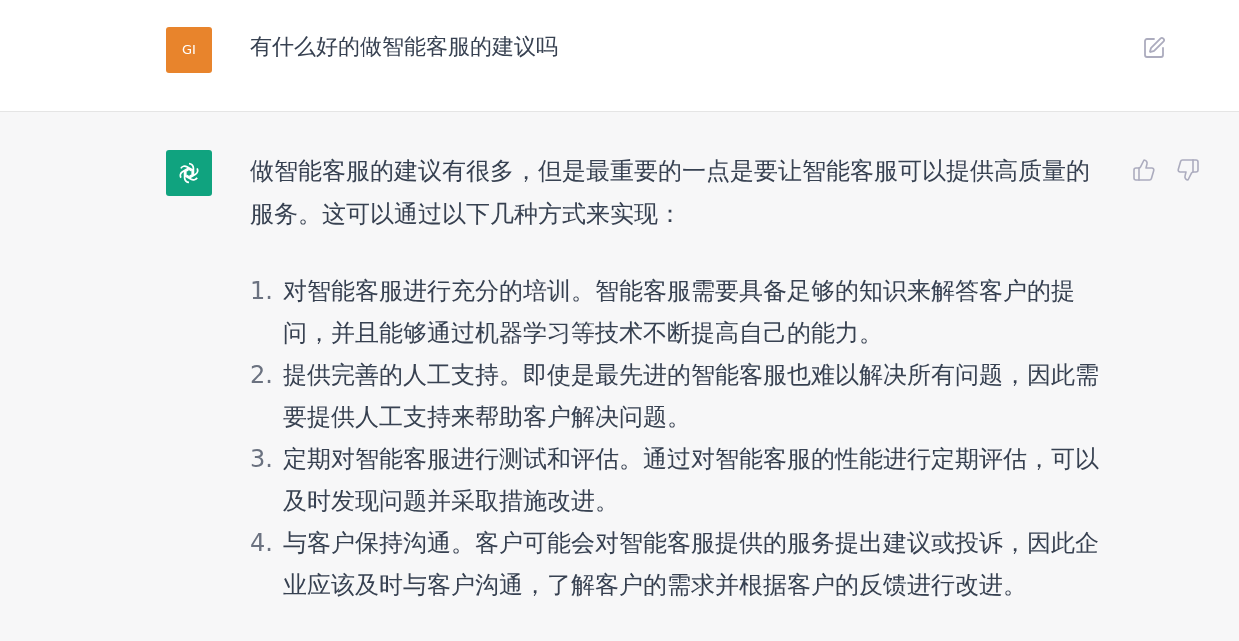 The width and height of the screenshot is (1239, 641). What do you see at coordinates (691, 480) in the screenshot?
I see `list-item-text: 定期对智能客服进行测试和评估。通过对智能客服的性能进行定期评估，可以及时发现问题并采取措施改进。` at bounding box center [691, 480].